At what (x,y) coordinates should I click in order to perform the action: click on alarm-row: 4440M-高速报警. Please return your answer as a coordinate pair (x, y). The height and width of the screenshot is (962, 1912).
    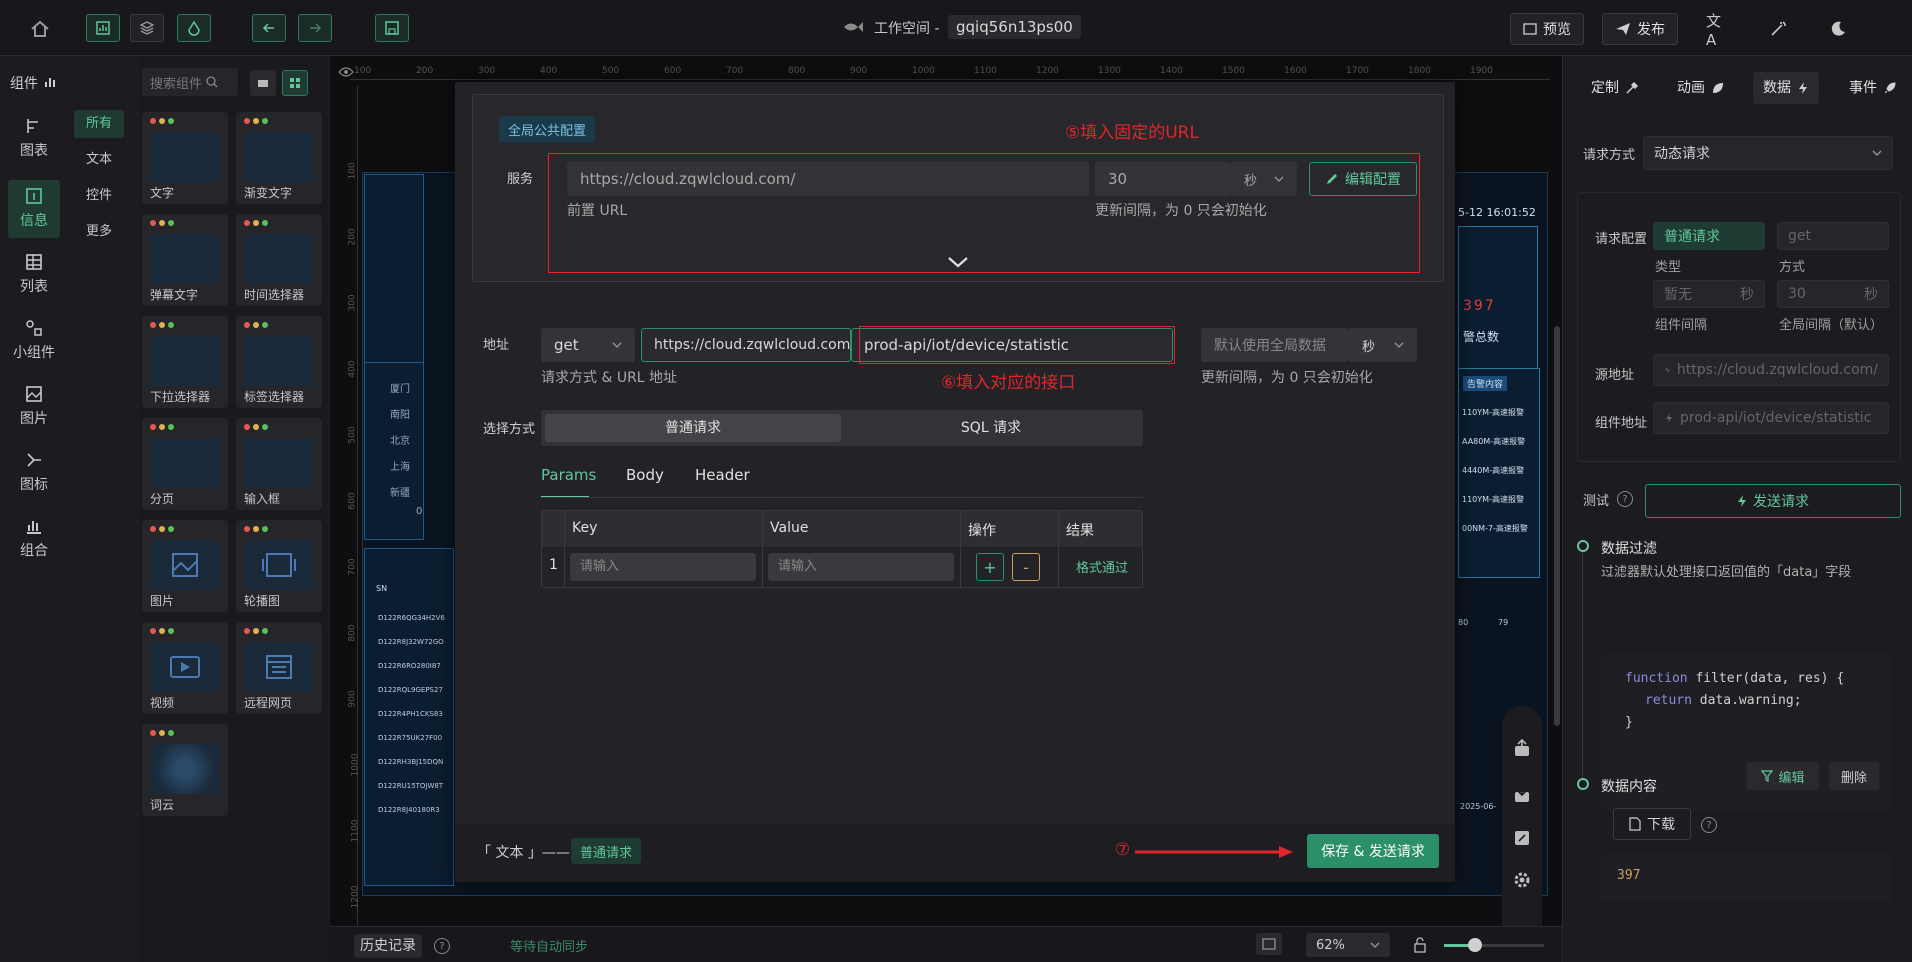
    Looking at the image, I should click on (1493, 470).